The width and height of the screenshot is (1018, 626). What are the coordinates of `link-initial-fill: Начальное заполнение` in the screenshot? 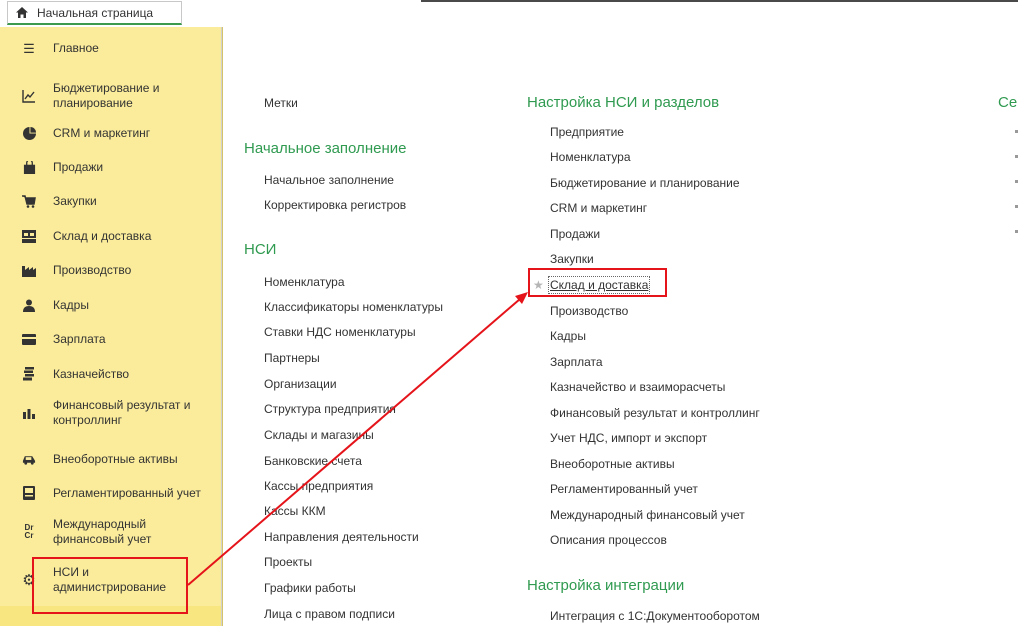 It's located at (329, 180).